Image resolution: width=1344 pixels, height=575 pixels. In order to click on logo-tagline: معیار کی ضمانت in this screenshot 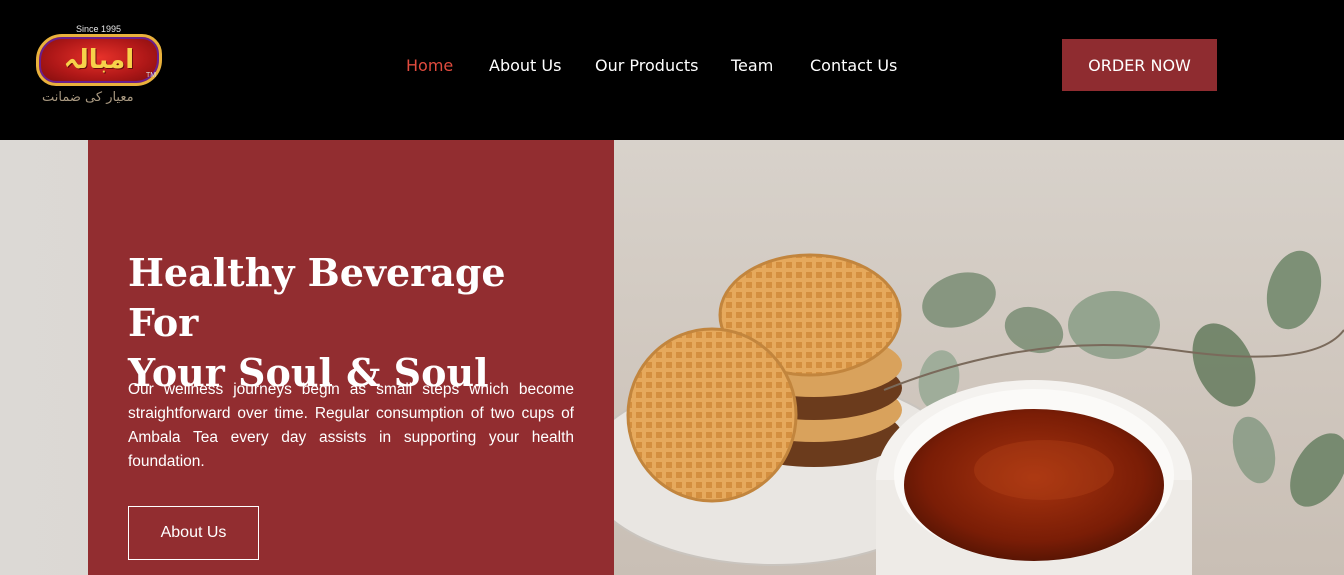, I will do `click(88, 97)`.